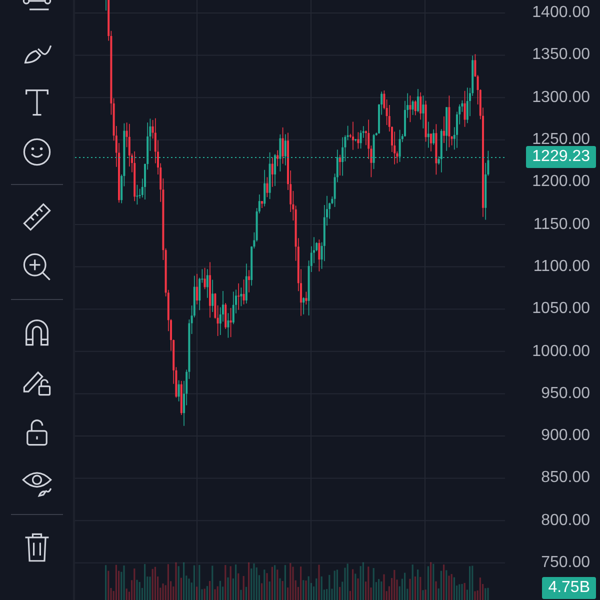 The width and height of the screenshot is (600, 600). I want to click on price-label: 1350.00, so click(561, 55).